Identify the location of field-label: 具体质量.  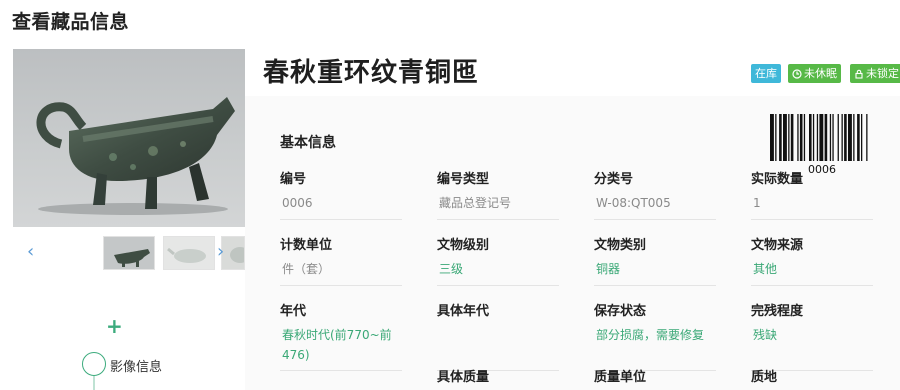
(463, 377).